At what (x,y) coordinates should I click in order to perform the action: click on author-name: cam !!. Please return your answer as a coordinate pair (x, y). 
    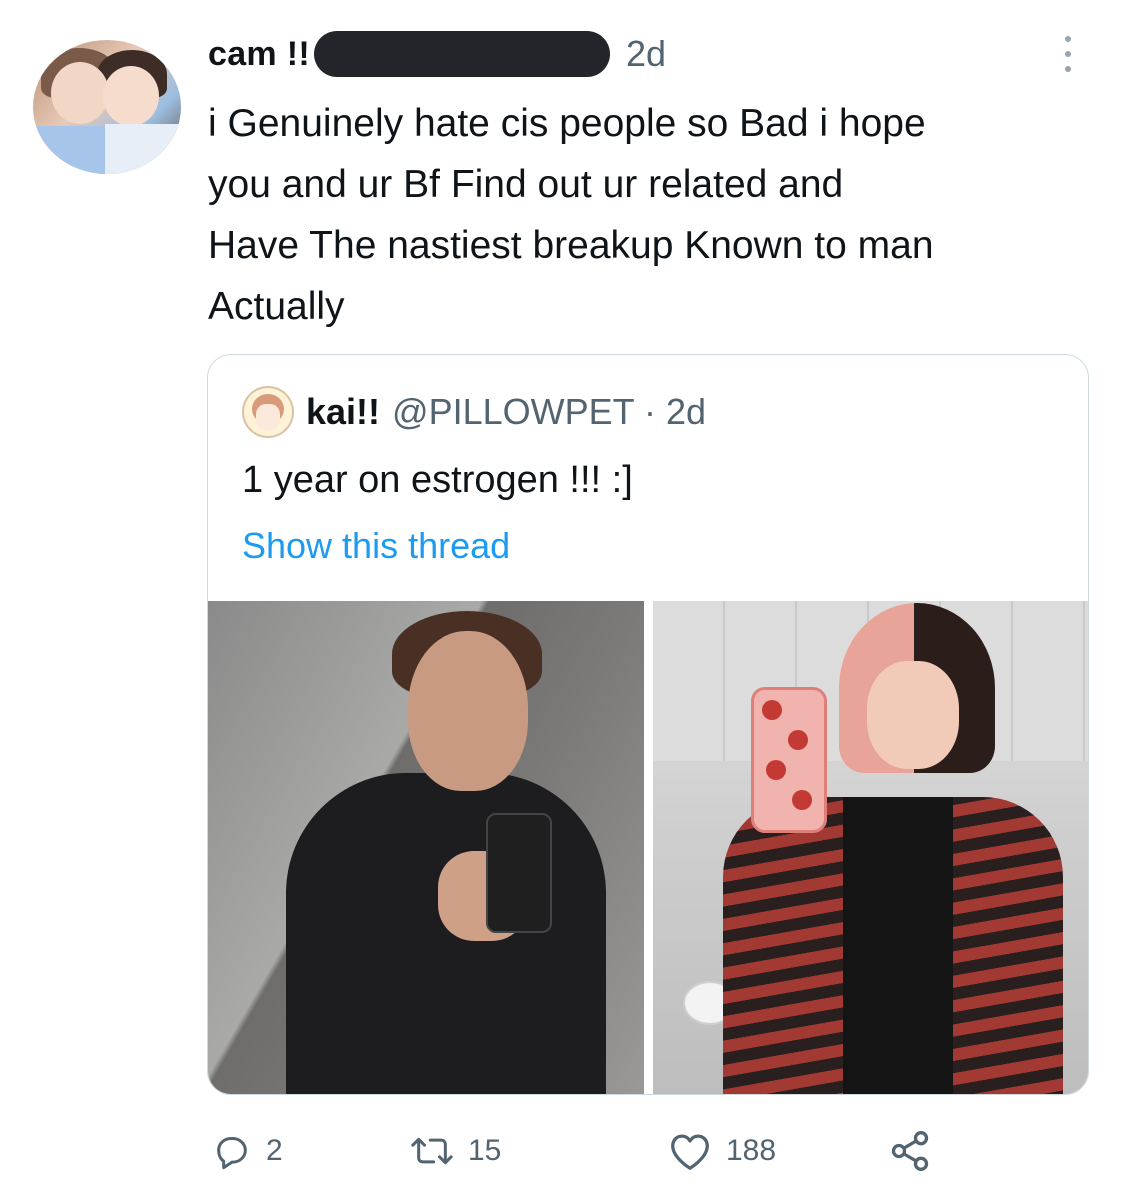
    Looking at the image, I should click on (259, 54).